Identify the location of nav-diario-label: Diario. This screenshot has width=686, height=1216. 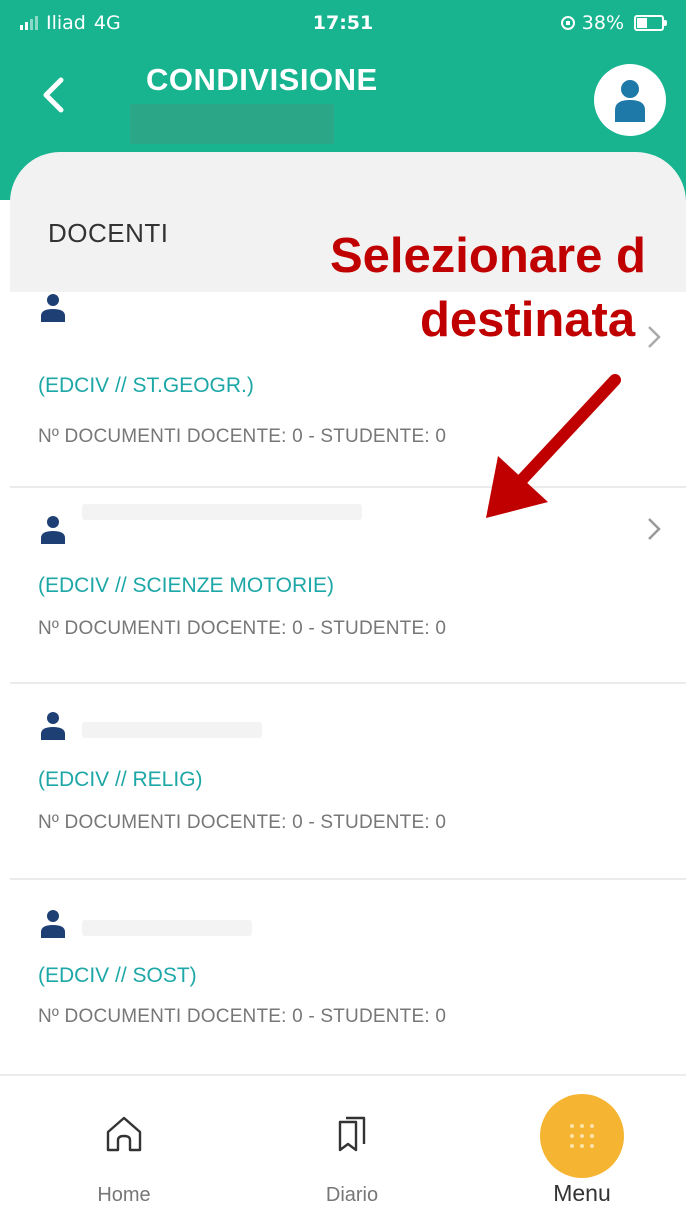
(352, 1195).